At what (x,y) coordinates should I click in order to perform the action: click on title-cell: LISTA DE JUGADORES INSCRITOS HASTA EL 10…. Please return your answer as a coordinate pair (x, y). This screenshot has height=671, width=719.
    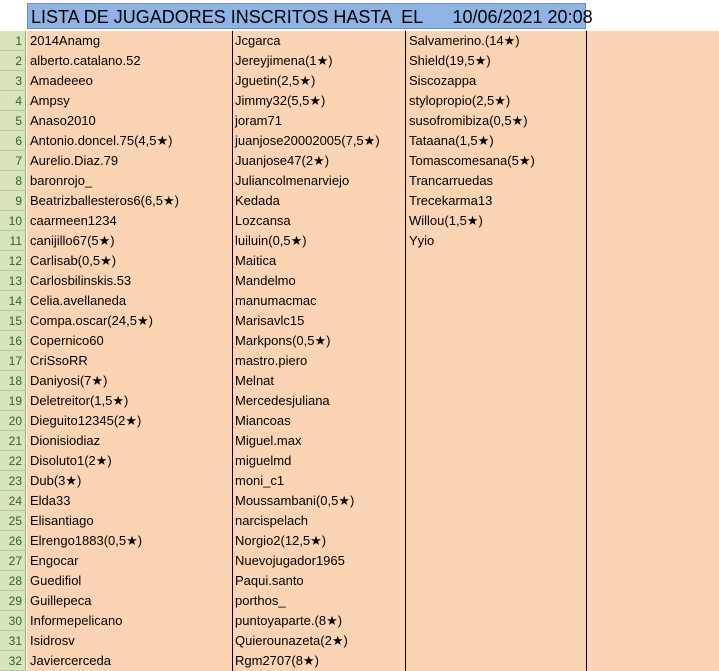
    Looking at the image, I should click on (310, 16).